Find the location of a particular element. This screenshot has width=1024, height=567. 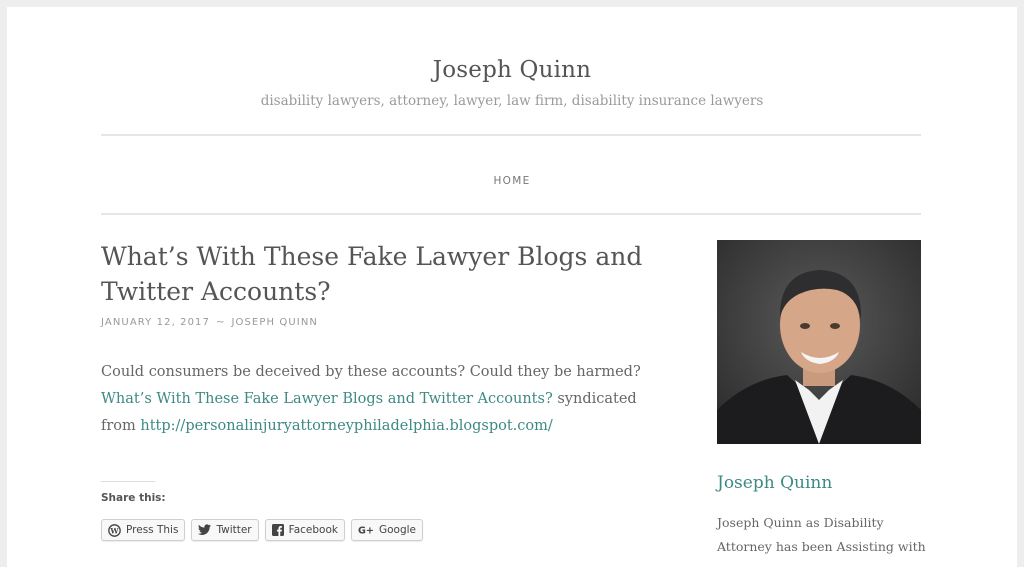

share-label: Share this: is located at coordinates (133, 498).